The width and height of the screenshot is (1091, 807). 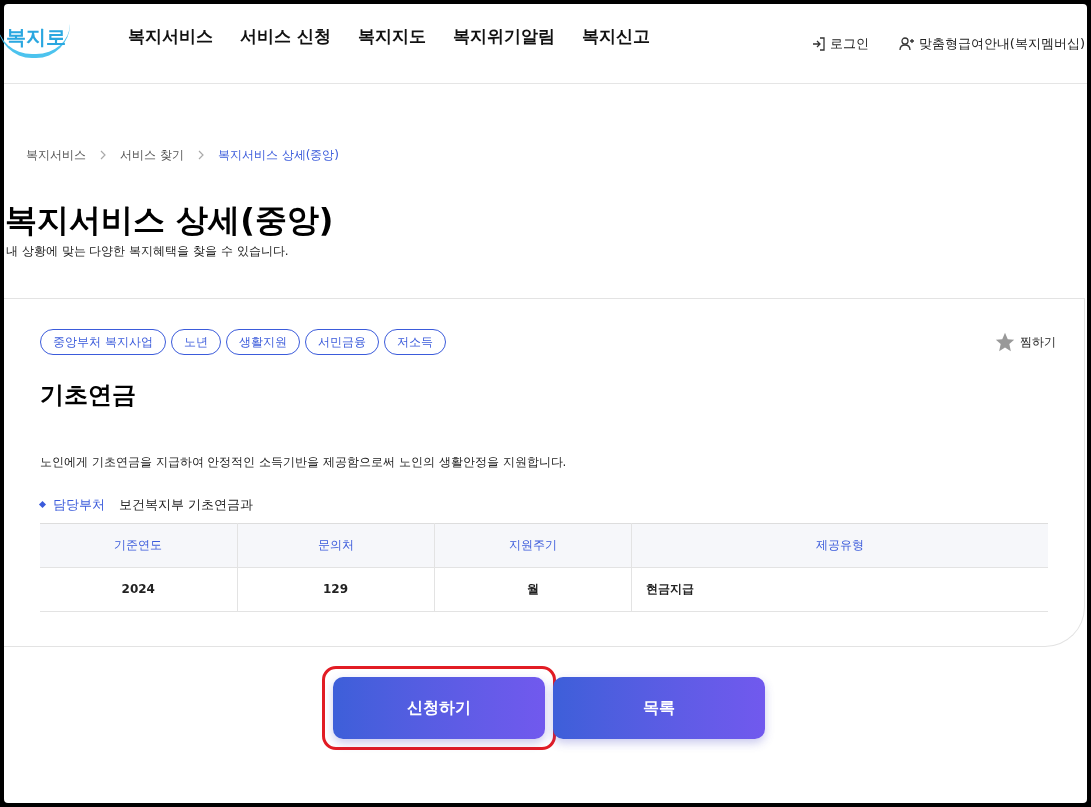 What do you see at coordinates (840, 44) in the screenshot?
I see `login-link: 로그인` at bounding box center [840, 44].